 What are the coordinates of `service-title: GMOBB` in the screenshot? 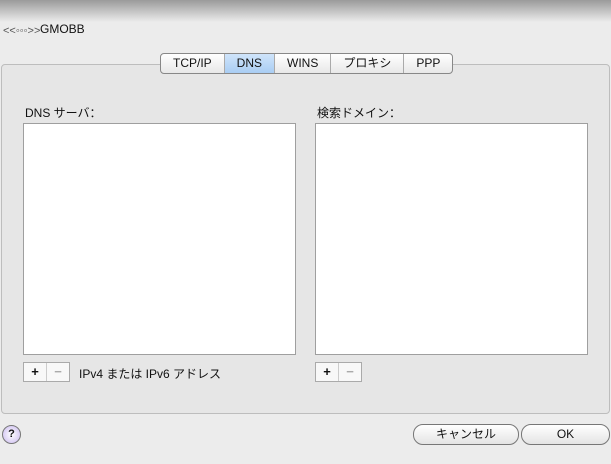 It's located at (62, 29).